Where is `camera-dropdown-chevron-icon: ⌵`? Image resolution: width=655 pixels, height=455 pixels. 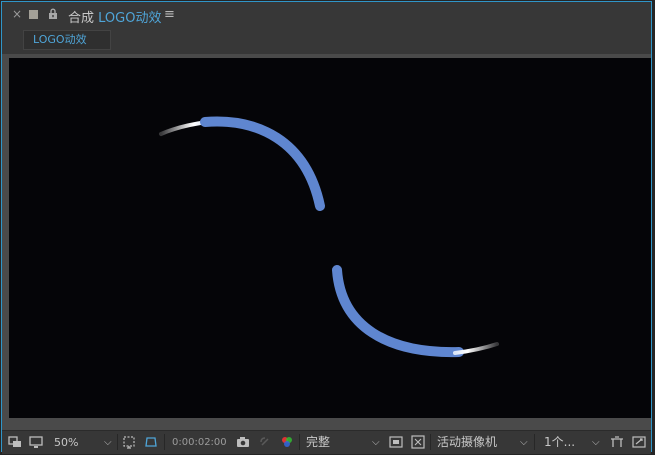
camera-dropdown-chevron-icon: ⌵ is located at coordinates (524, 442).